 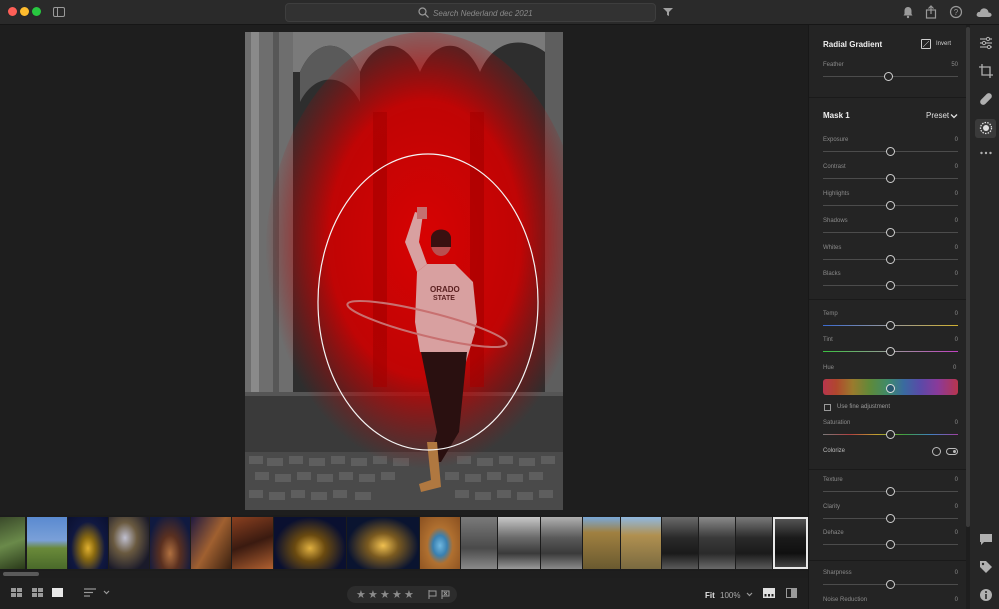 I want to click on invert-label: Invert, so click(x=943, y=44).